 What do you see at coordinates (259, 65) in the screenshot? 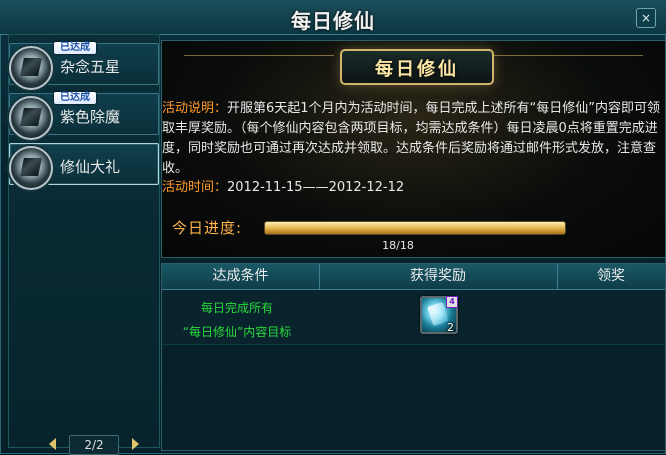
I see `ornament-divider-left` at bounding box center [259, 65].